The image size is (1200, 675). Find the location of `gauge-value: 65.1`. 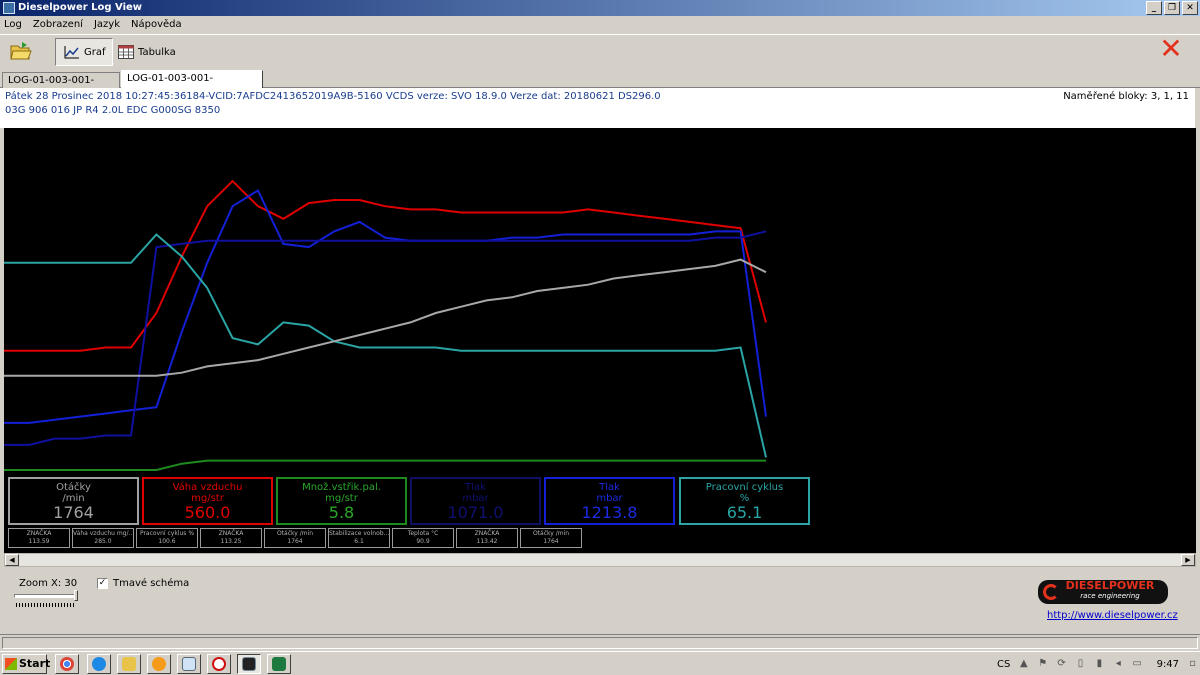

gauge-value: 65.1 is located at coordinates (744, 512).